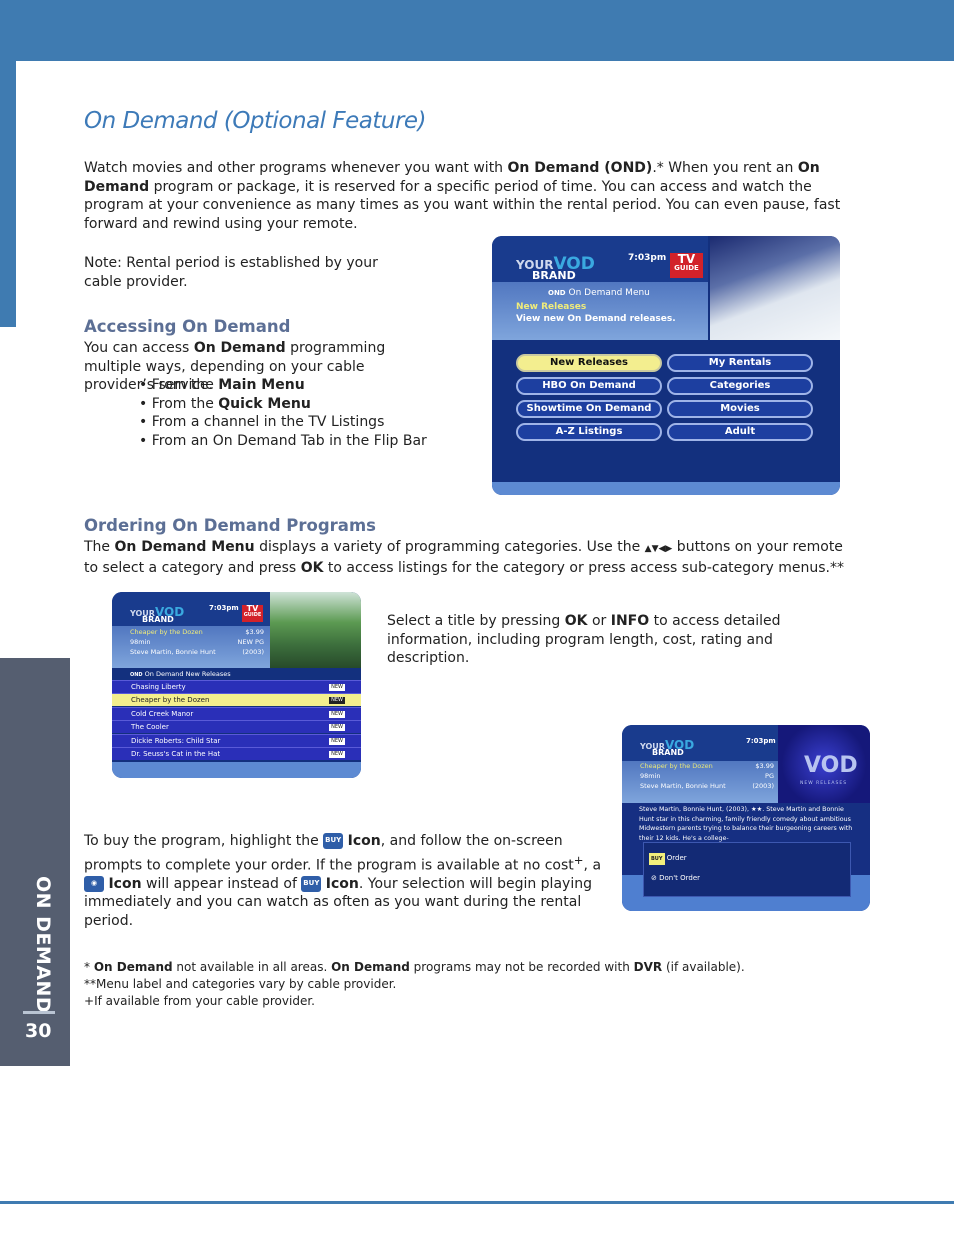  What do you see at coordinates (747, 869) in the screenshot?
I see `order-dialog: BUY Order ⊘ Don't Order` at bounding box center [747, 869].